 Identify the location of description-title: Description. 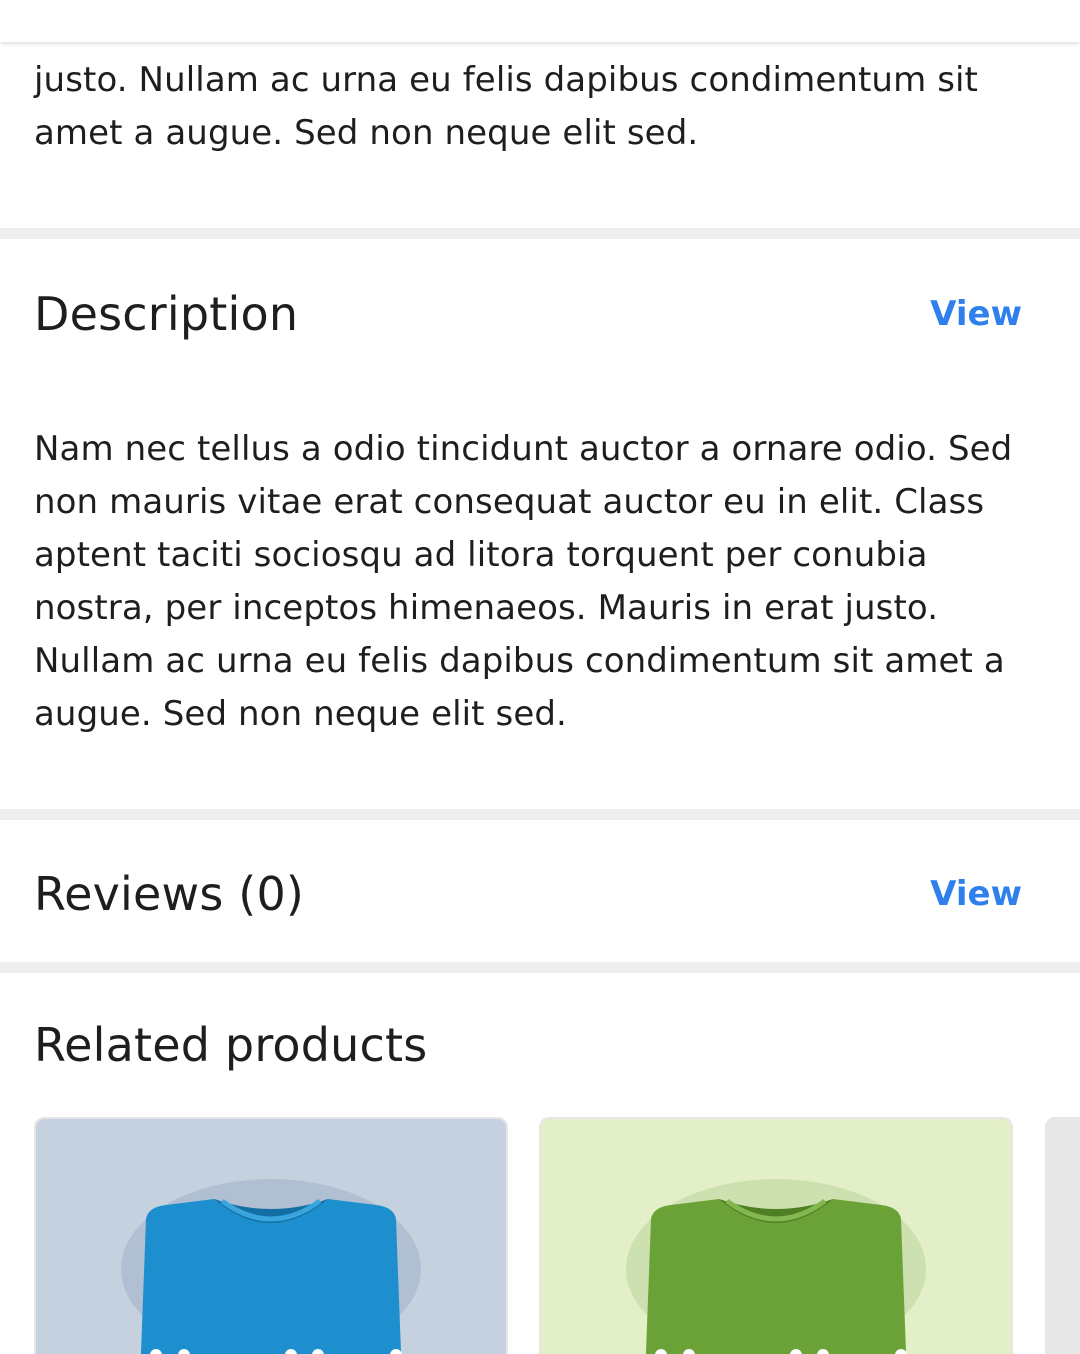
(166, 314).